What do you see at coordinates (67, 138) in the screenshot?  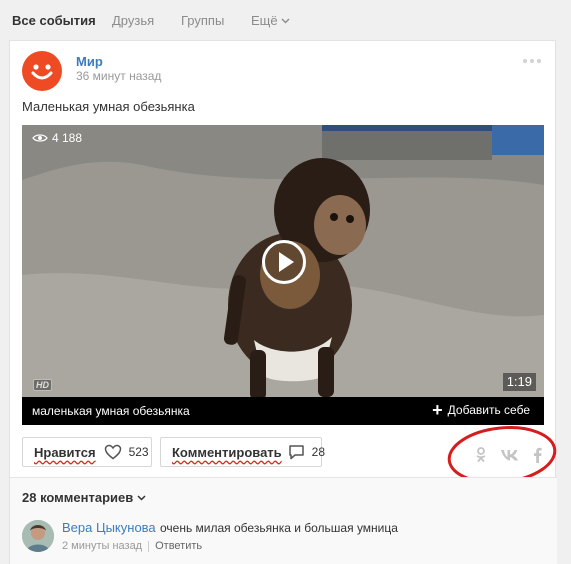 I see `view-count: 4 188` at bounding box center [67, 138].